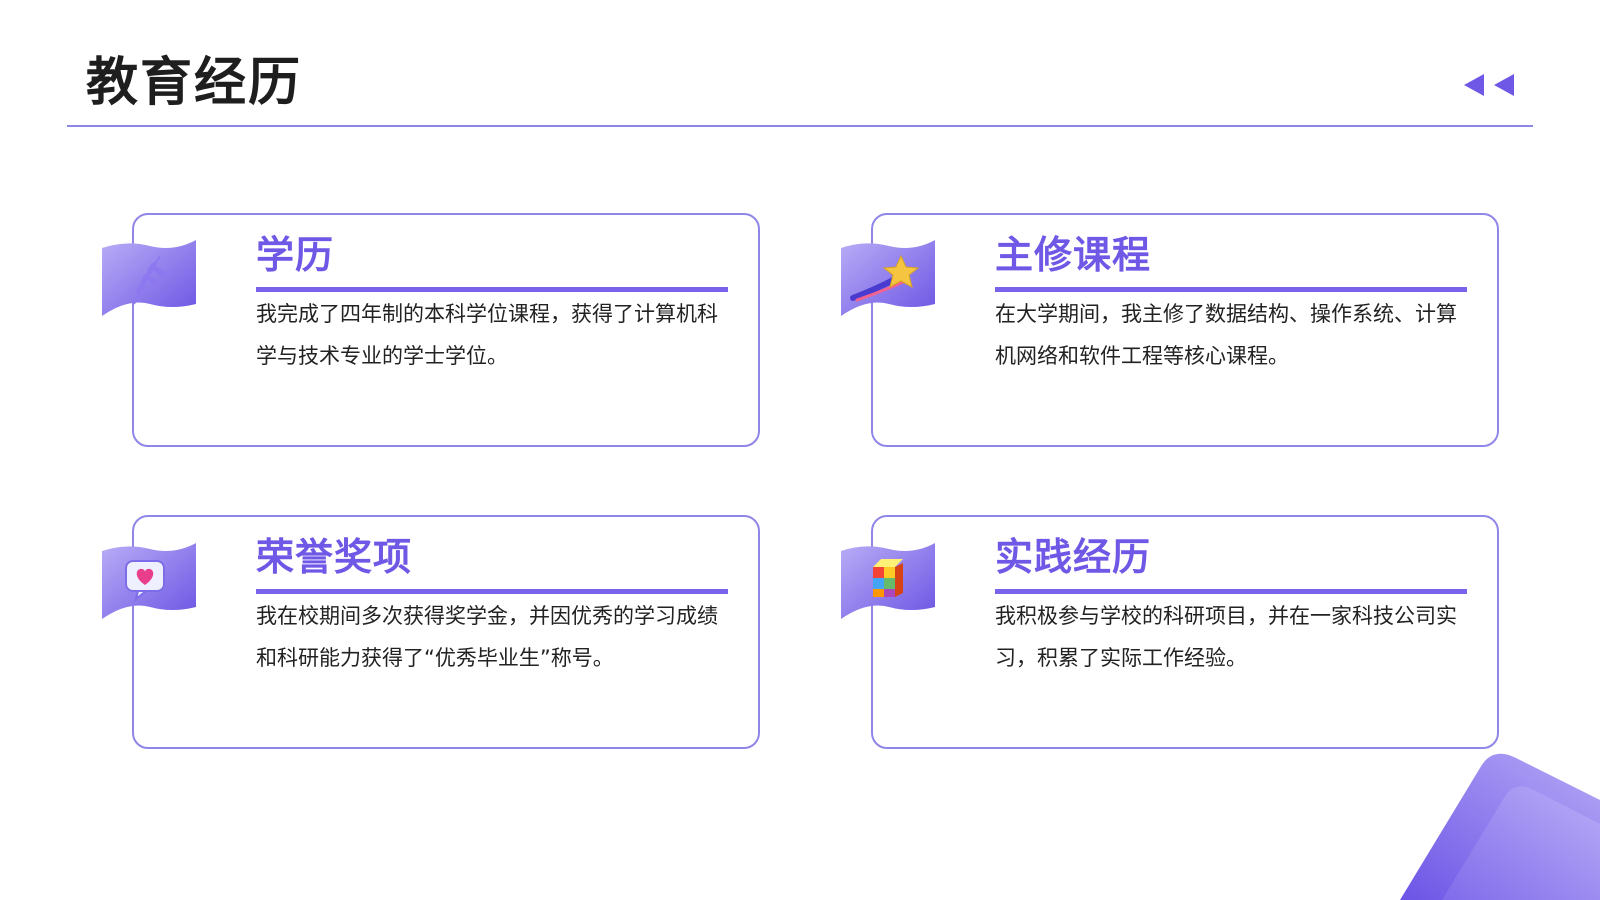  I want to click on card-body: 我积极参与学校的科研项目，并在一家科技公司实习，积累了实际工作经验。, so click(1226, 637).